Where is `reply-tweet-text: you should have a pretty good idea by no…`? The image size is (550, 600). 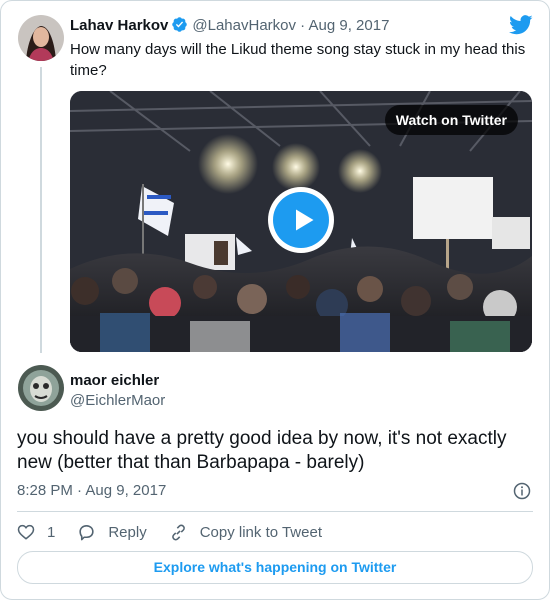
reply-tweet-text: you should have a pretty good idea by no… is located at coordinates (262, 450).